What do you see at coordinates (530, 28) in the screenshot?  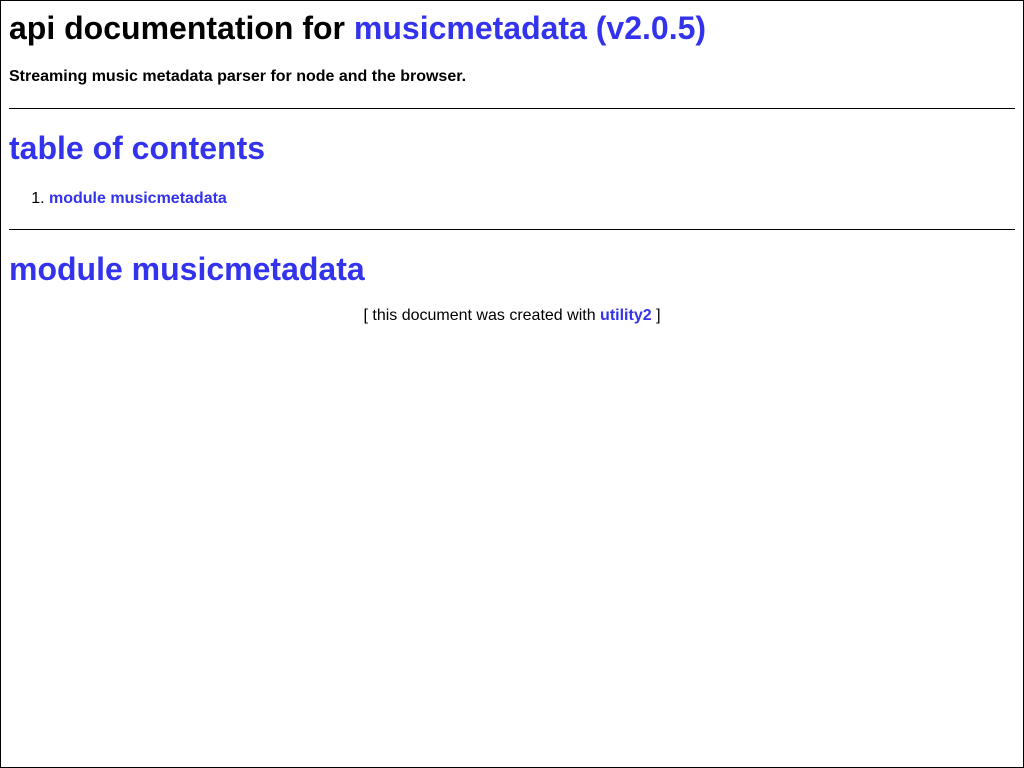 I see `package-link: musicmetadata (v2.0.5)` at bounding box center [530, 28].